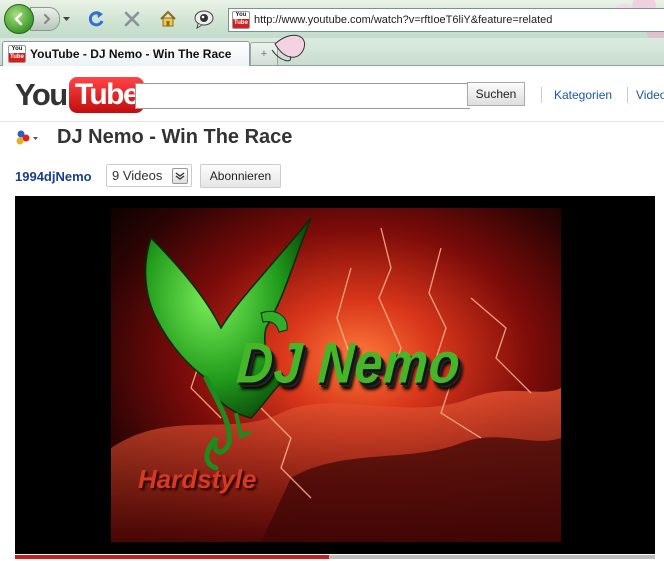  What do you see at coordinates (175, 137) in the screenshot?
I see `video-title: DJ Nemo - Win The Race` at bounding box center [175, 137].